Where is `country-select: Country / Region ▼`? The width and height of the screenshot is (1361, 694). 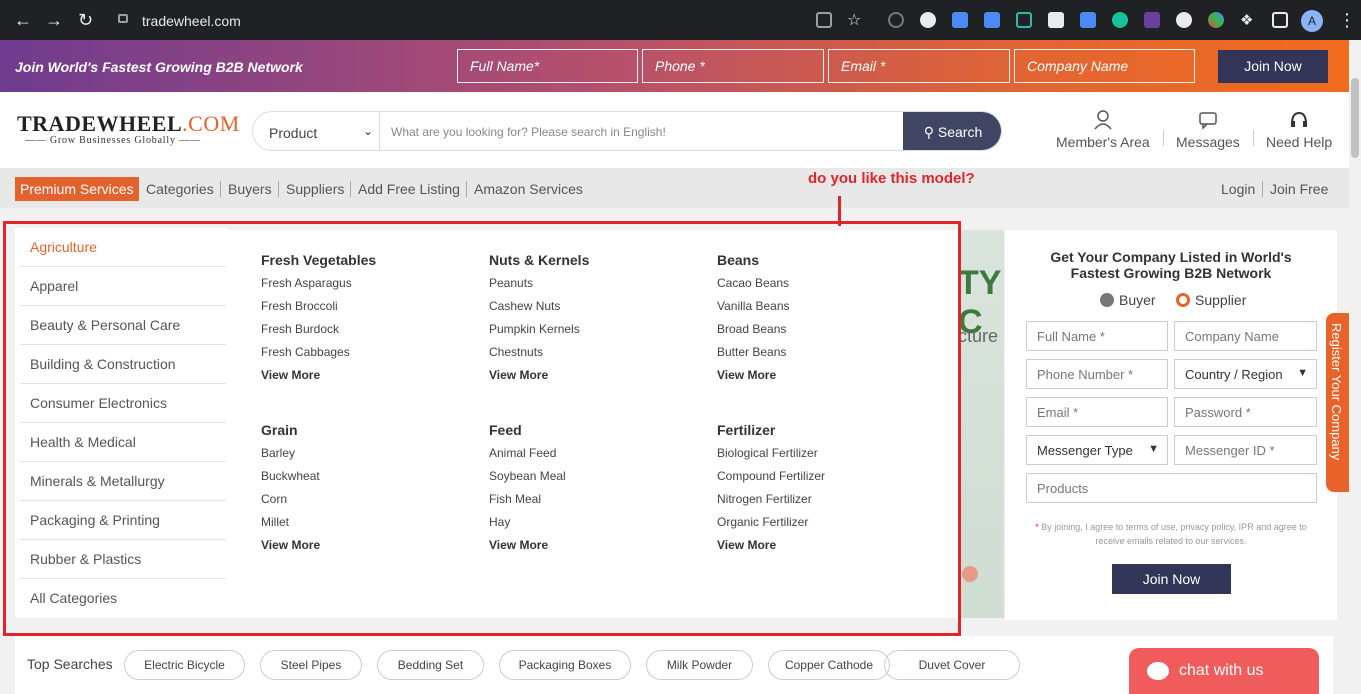
country-select: Country / Region ▼ is located at coordinates (1245, 374).